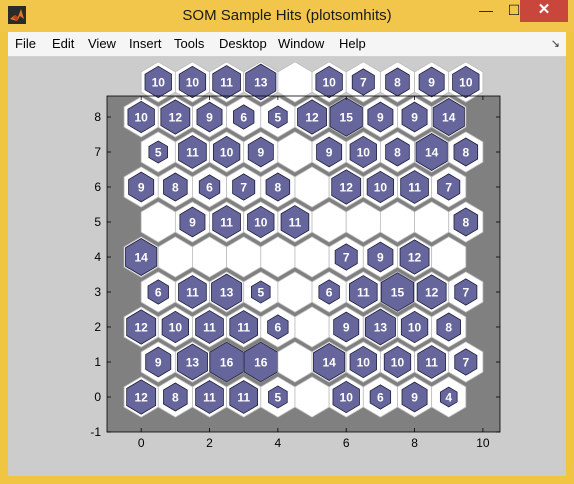 This screenshot has height=484, width=574. Describe the element at coordinates (97, 397) in the screenshot. I see `y-tick-label: 0` at that location.